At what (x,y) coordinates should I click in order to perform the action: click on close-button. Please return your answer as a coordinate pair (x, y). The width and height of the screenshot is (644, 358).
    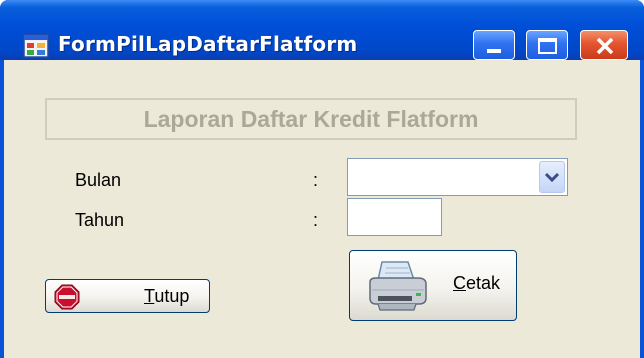
    Looking at the image, I should click on (604, 45).